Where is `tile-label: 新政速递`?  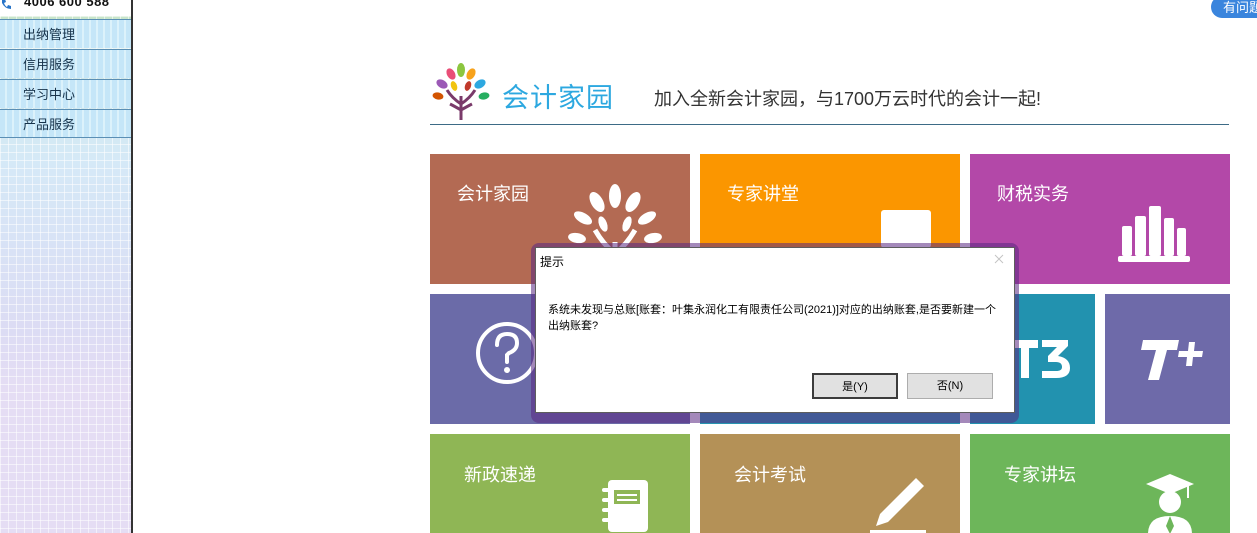
tile-label: 新政速递 is located at coordinates (500, 475).